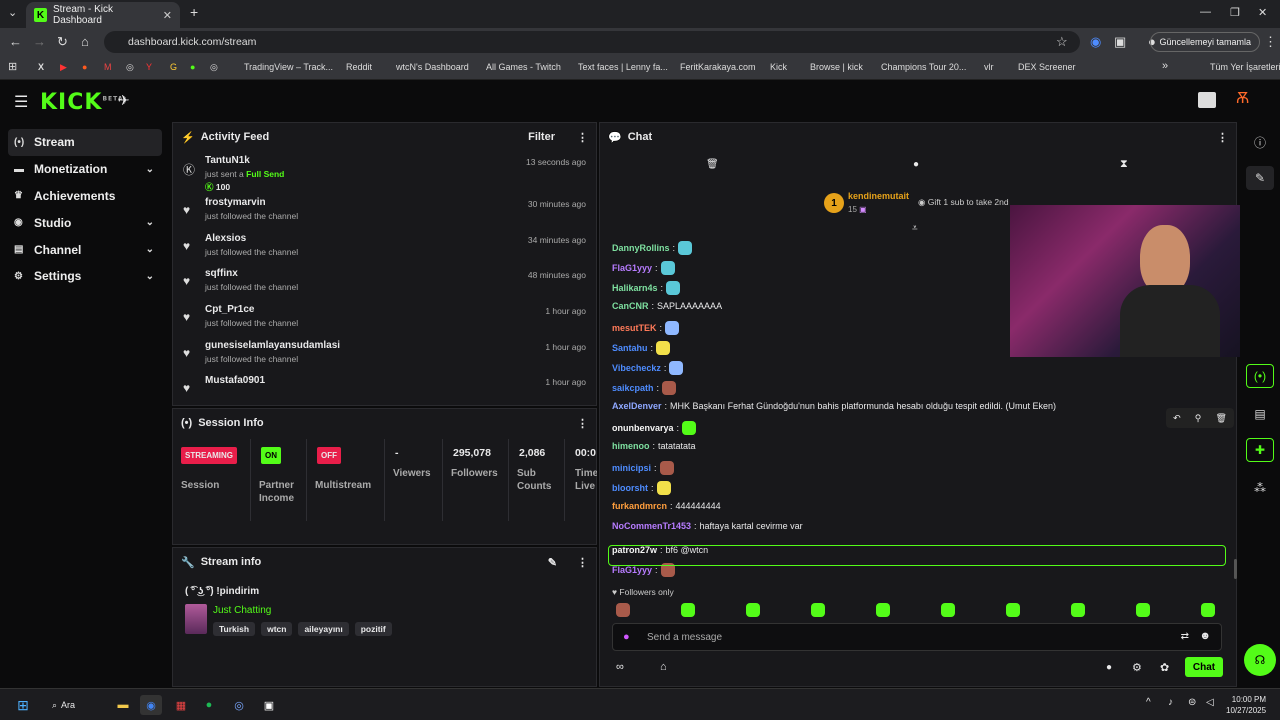 Image resolution: width=1280 pixels, height=720 pixels. I want to click on circle-bookmark-icon: ◎, so click(130, 67).